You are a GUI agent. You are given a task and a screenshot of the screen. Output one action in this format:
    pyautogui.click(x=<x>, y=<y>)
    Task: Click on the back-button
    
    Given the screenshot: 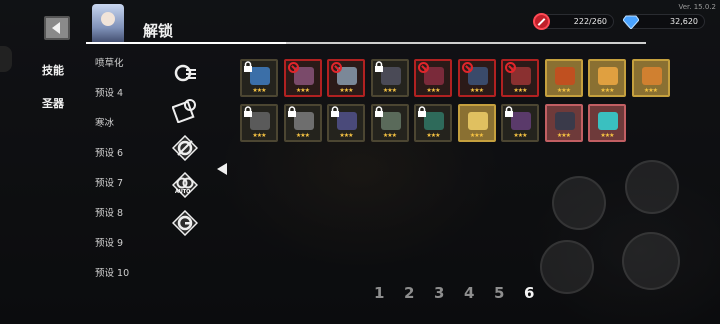 What is the action you would take?
    pyautogui.click(x=57, y=28)
    